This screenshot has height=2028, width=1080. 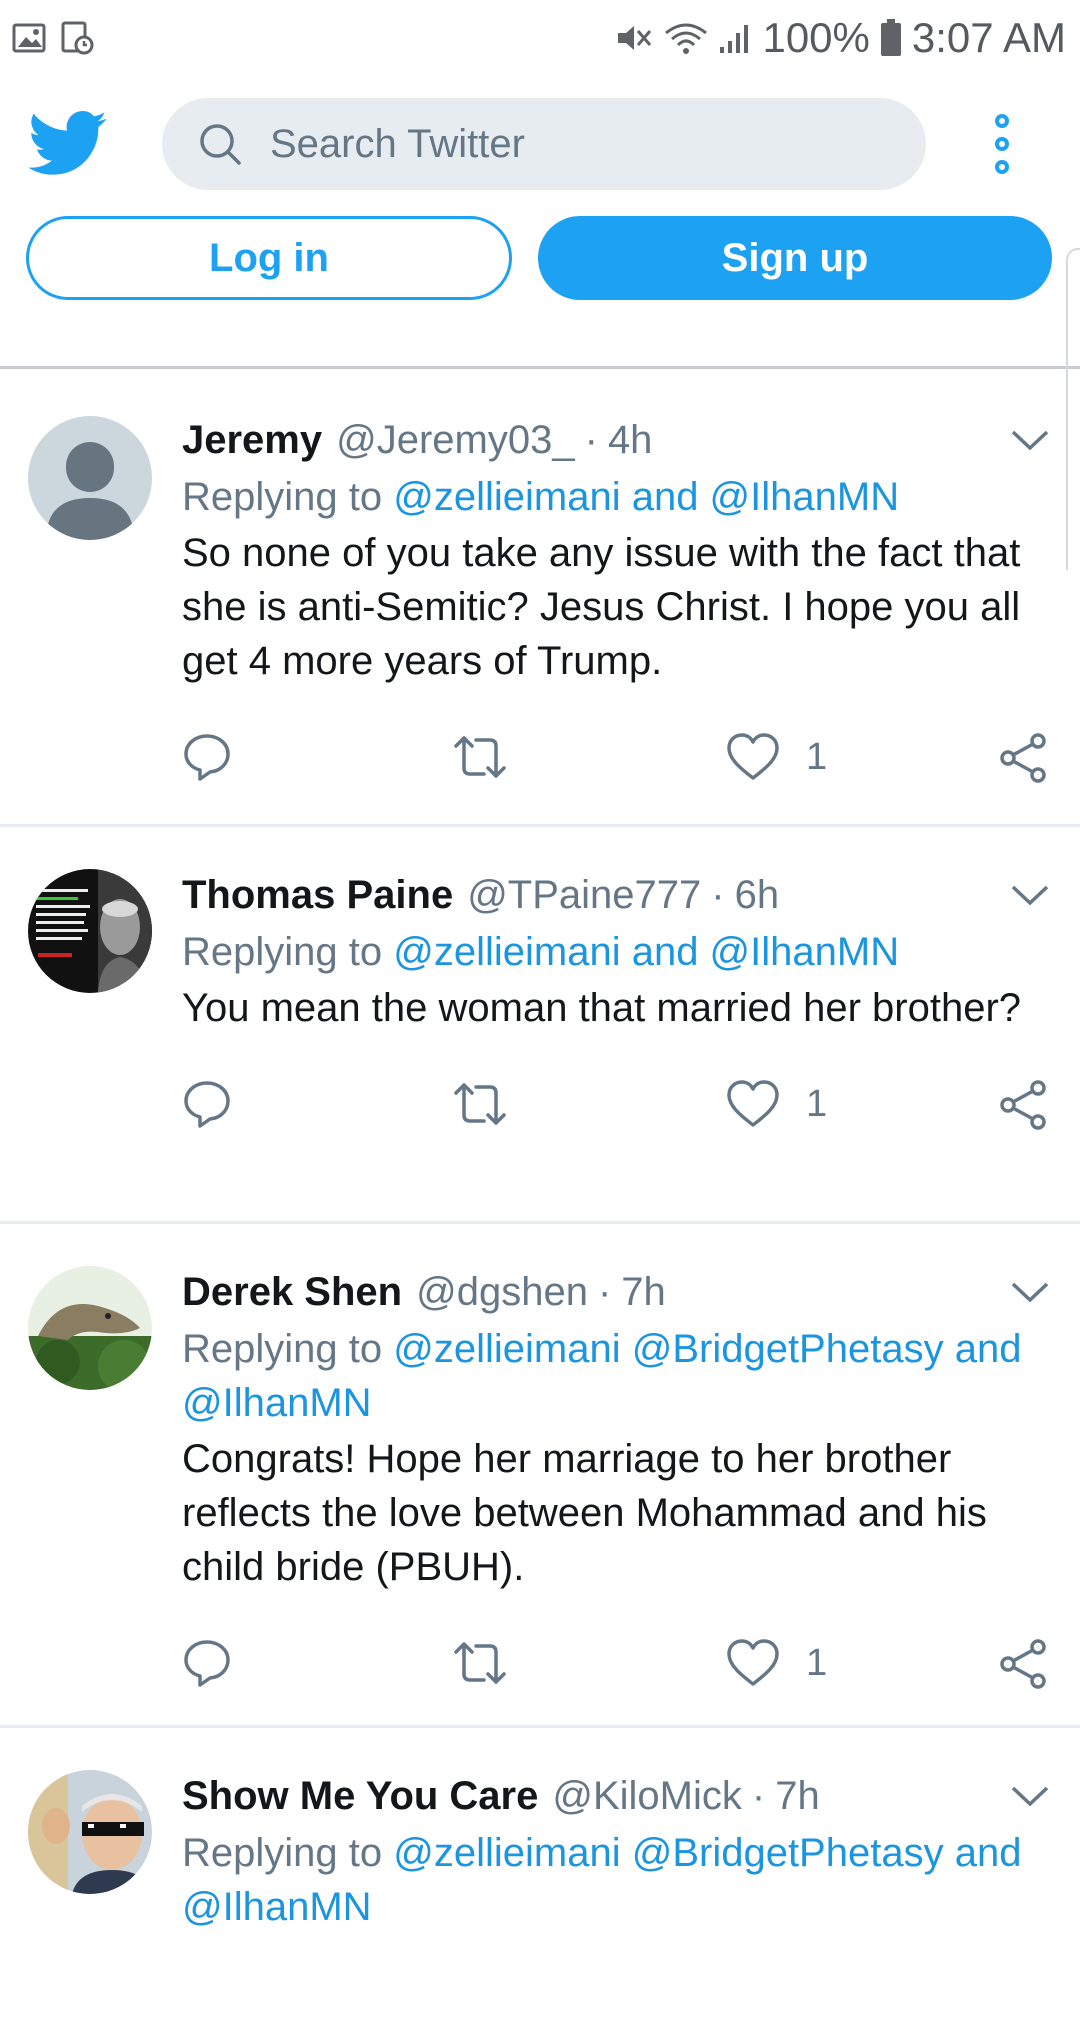 What do you see at coordinates (252, 440) in the screenshot?
I see `author-name: Jeremy` at bounding box center [252, 440].